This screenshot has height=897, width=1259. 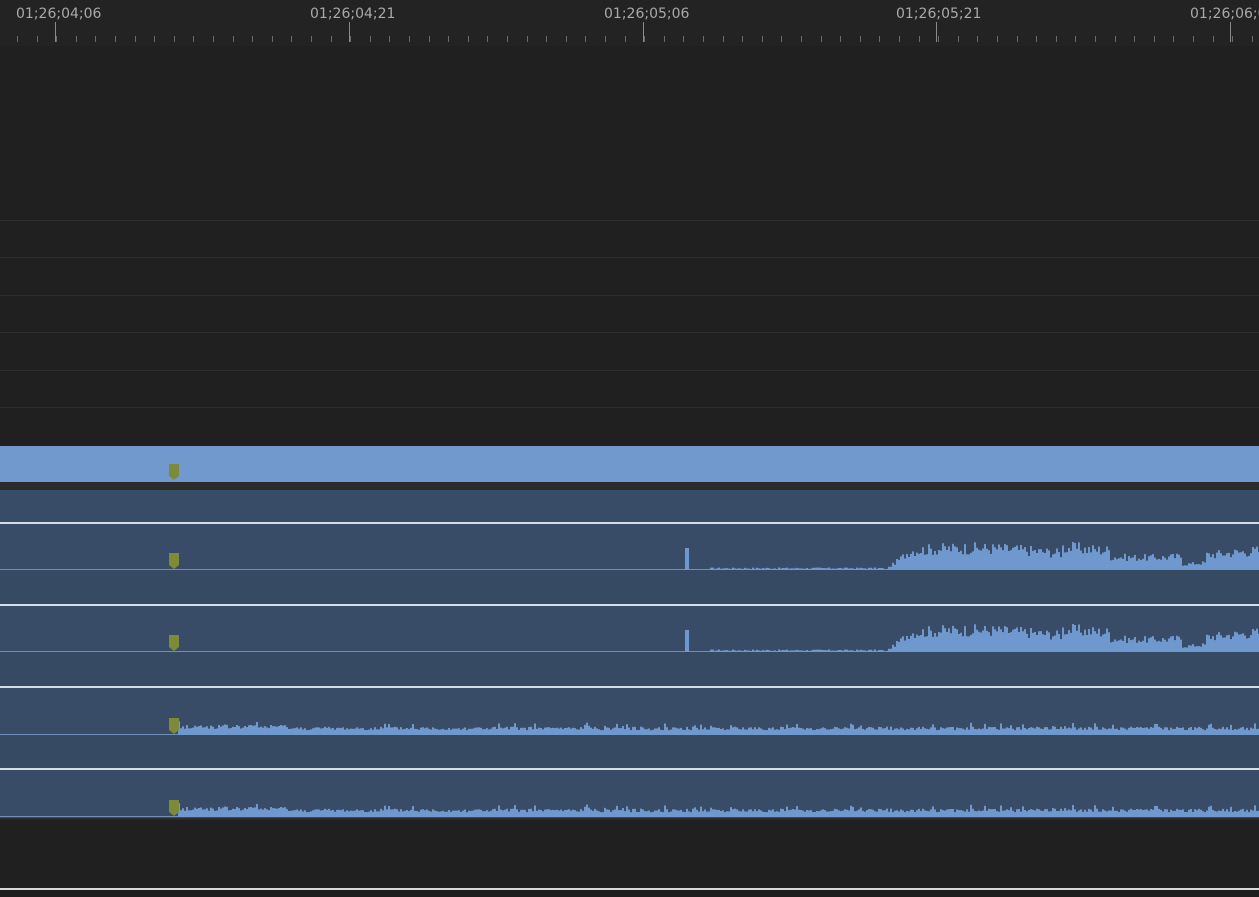 What do you see at coordinates (629, 893) in the screenshot?
I see `scroll-strip` at bounding box center [629, 893].